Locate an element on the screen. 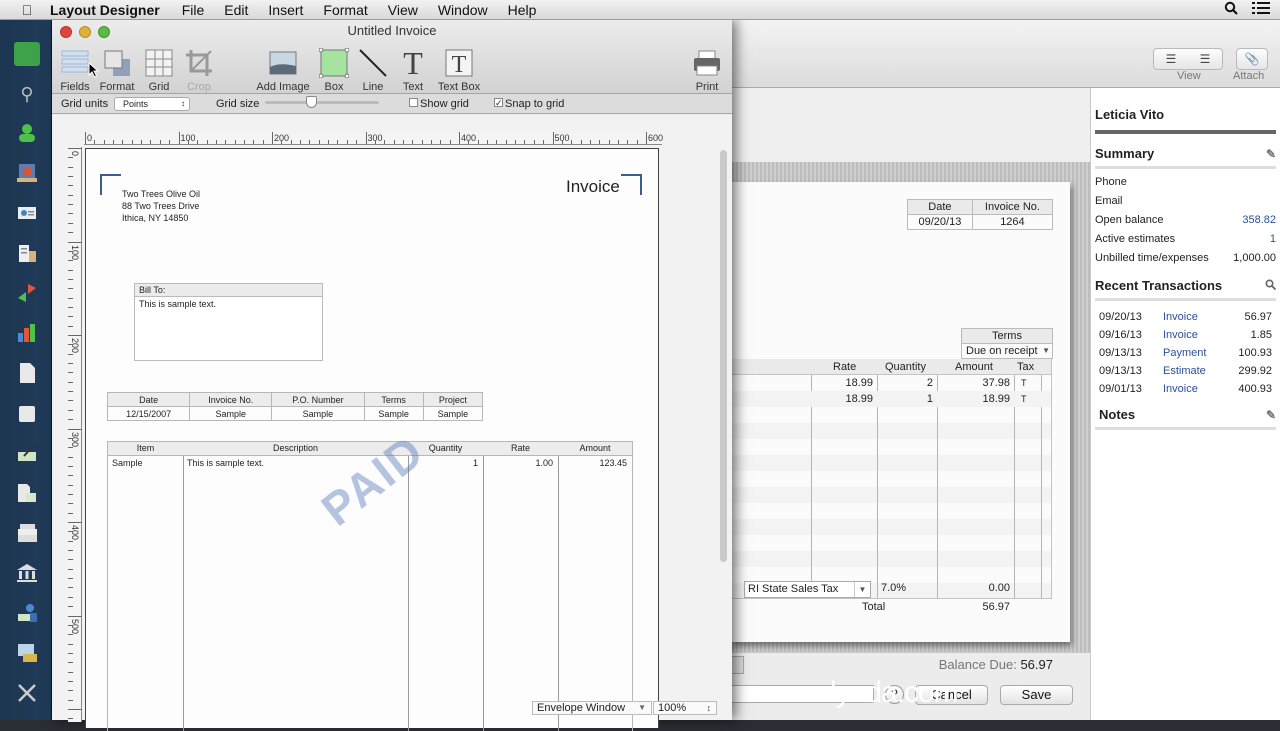  line-item-row: 18.99 2 37.98 T is located at coordinates (890, 383).